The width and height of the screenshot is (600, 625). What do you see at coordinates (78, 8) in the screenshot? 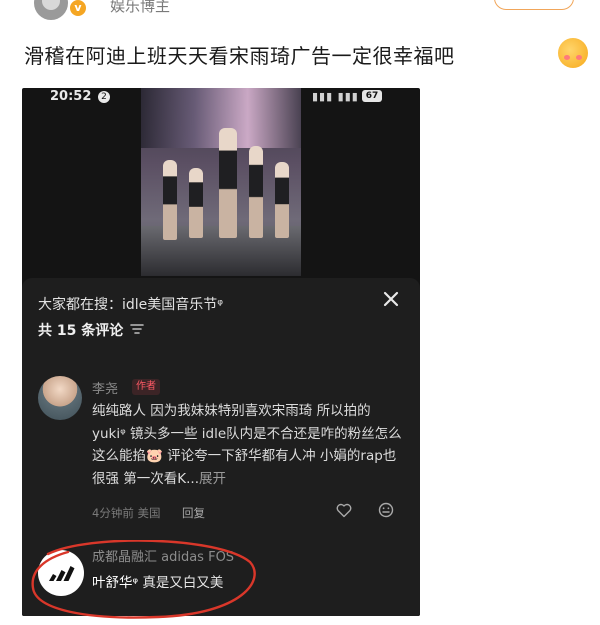
I see `verified-badge-icon: v` at bounding box center [78, 8].